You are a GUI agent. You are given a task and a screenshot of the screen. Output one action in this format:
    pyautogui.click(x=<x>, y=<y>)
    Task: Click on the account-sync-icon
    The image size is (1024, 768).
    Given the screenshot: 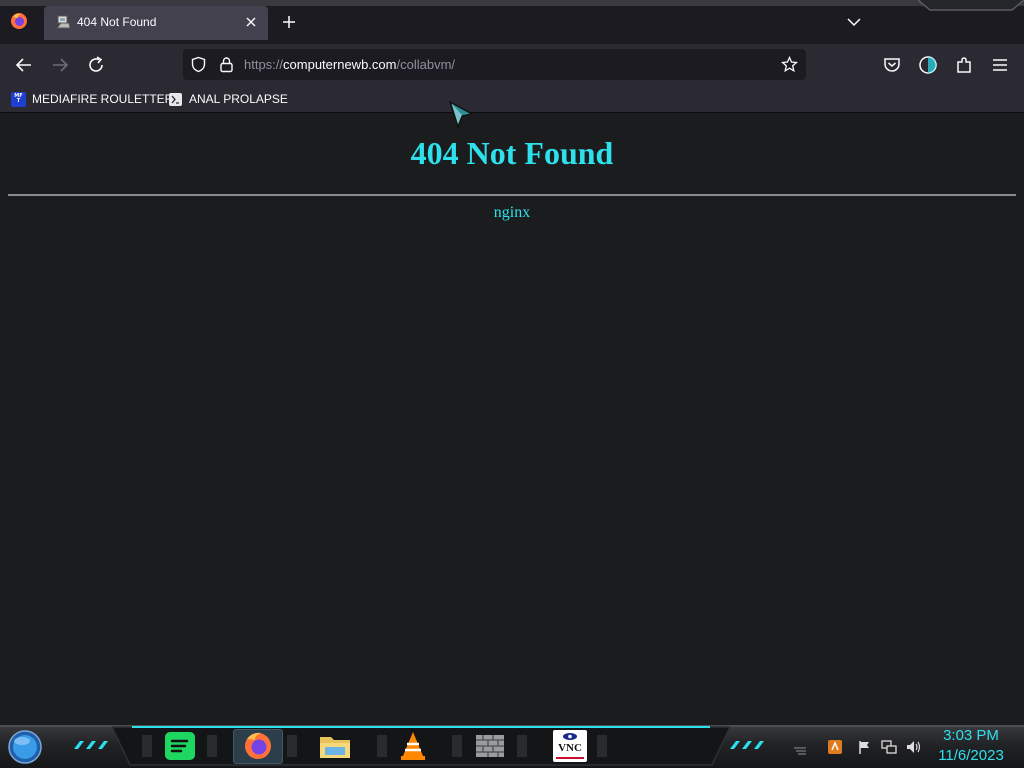 What is the action you would take?
    pyautogui.click(x=928, y=65)
    